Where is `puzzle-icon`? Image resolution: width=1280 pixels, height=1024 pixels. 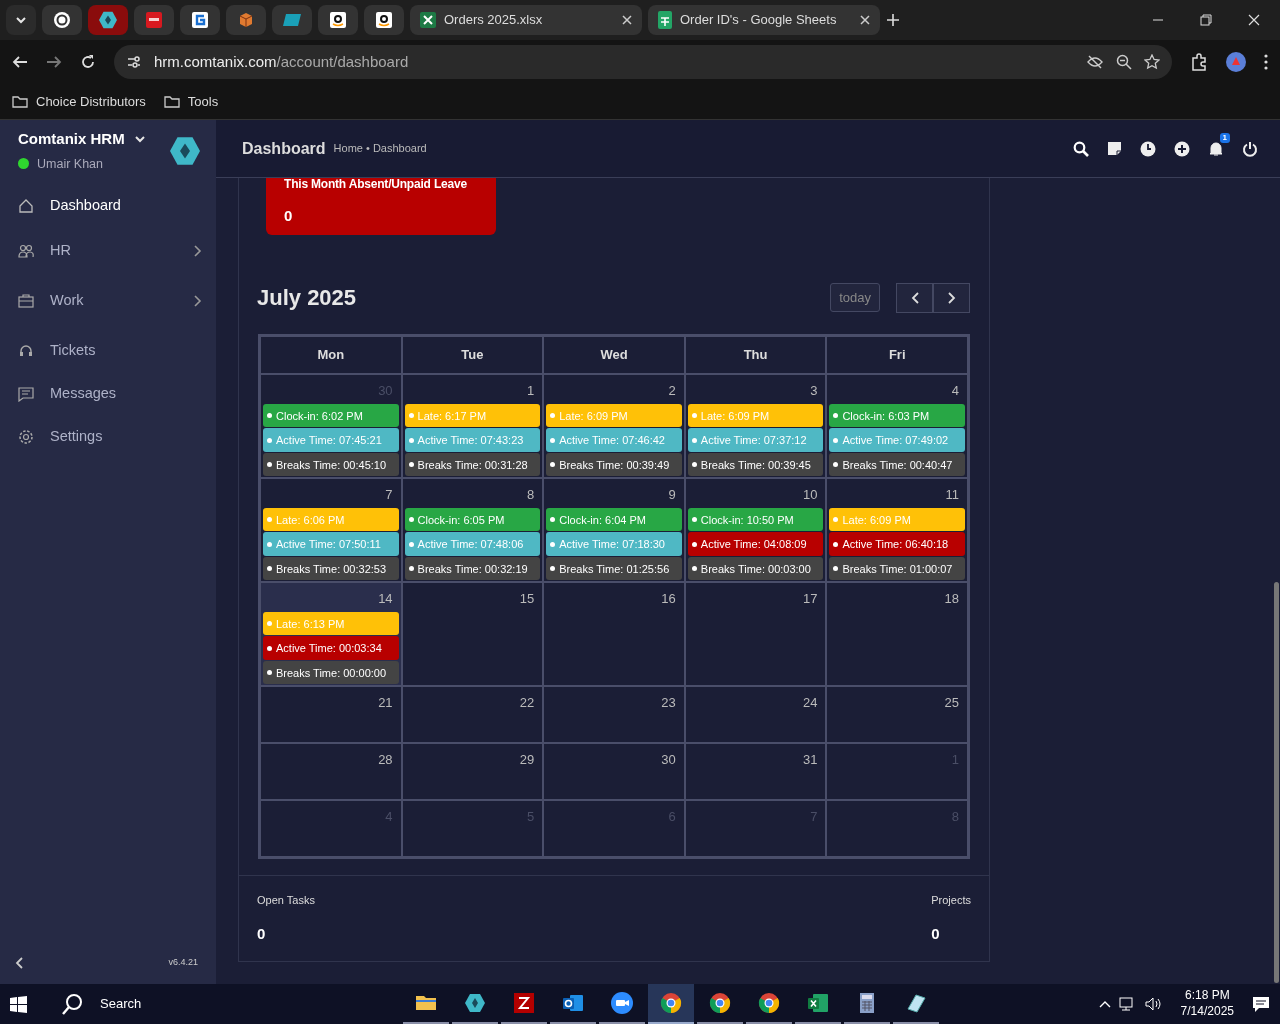 puzzle-icon is located at coordinates (1199, 62).